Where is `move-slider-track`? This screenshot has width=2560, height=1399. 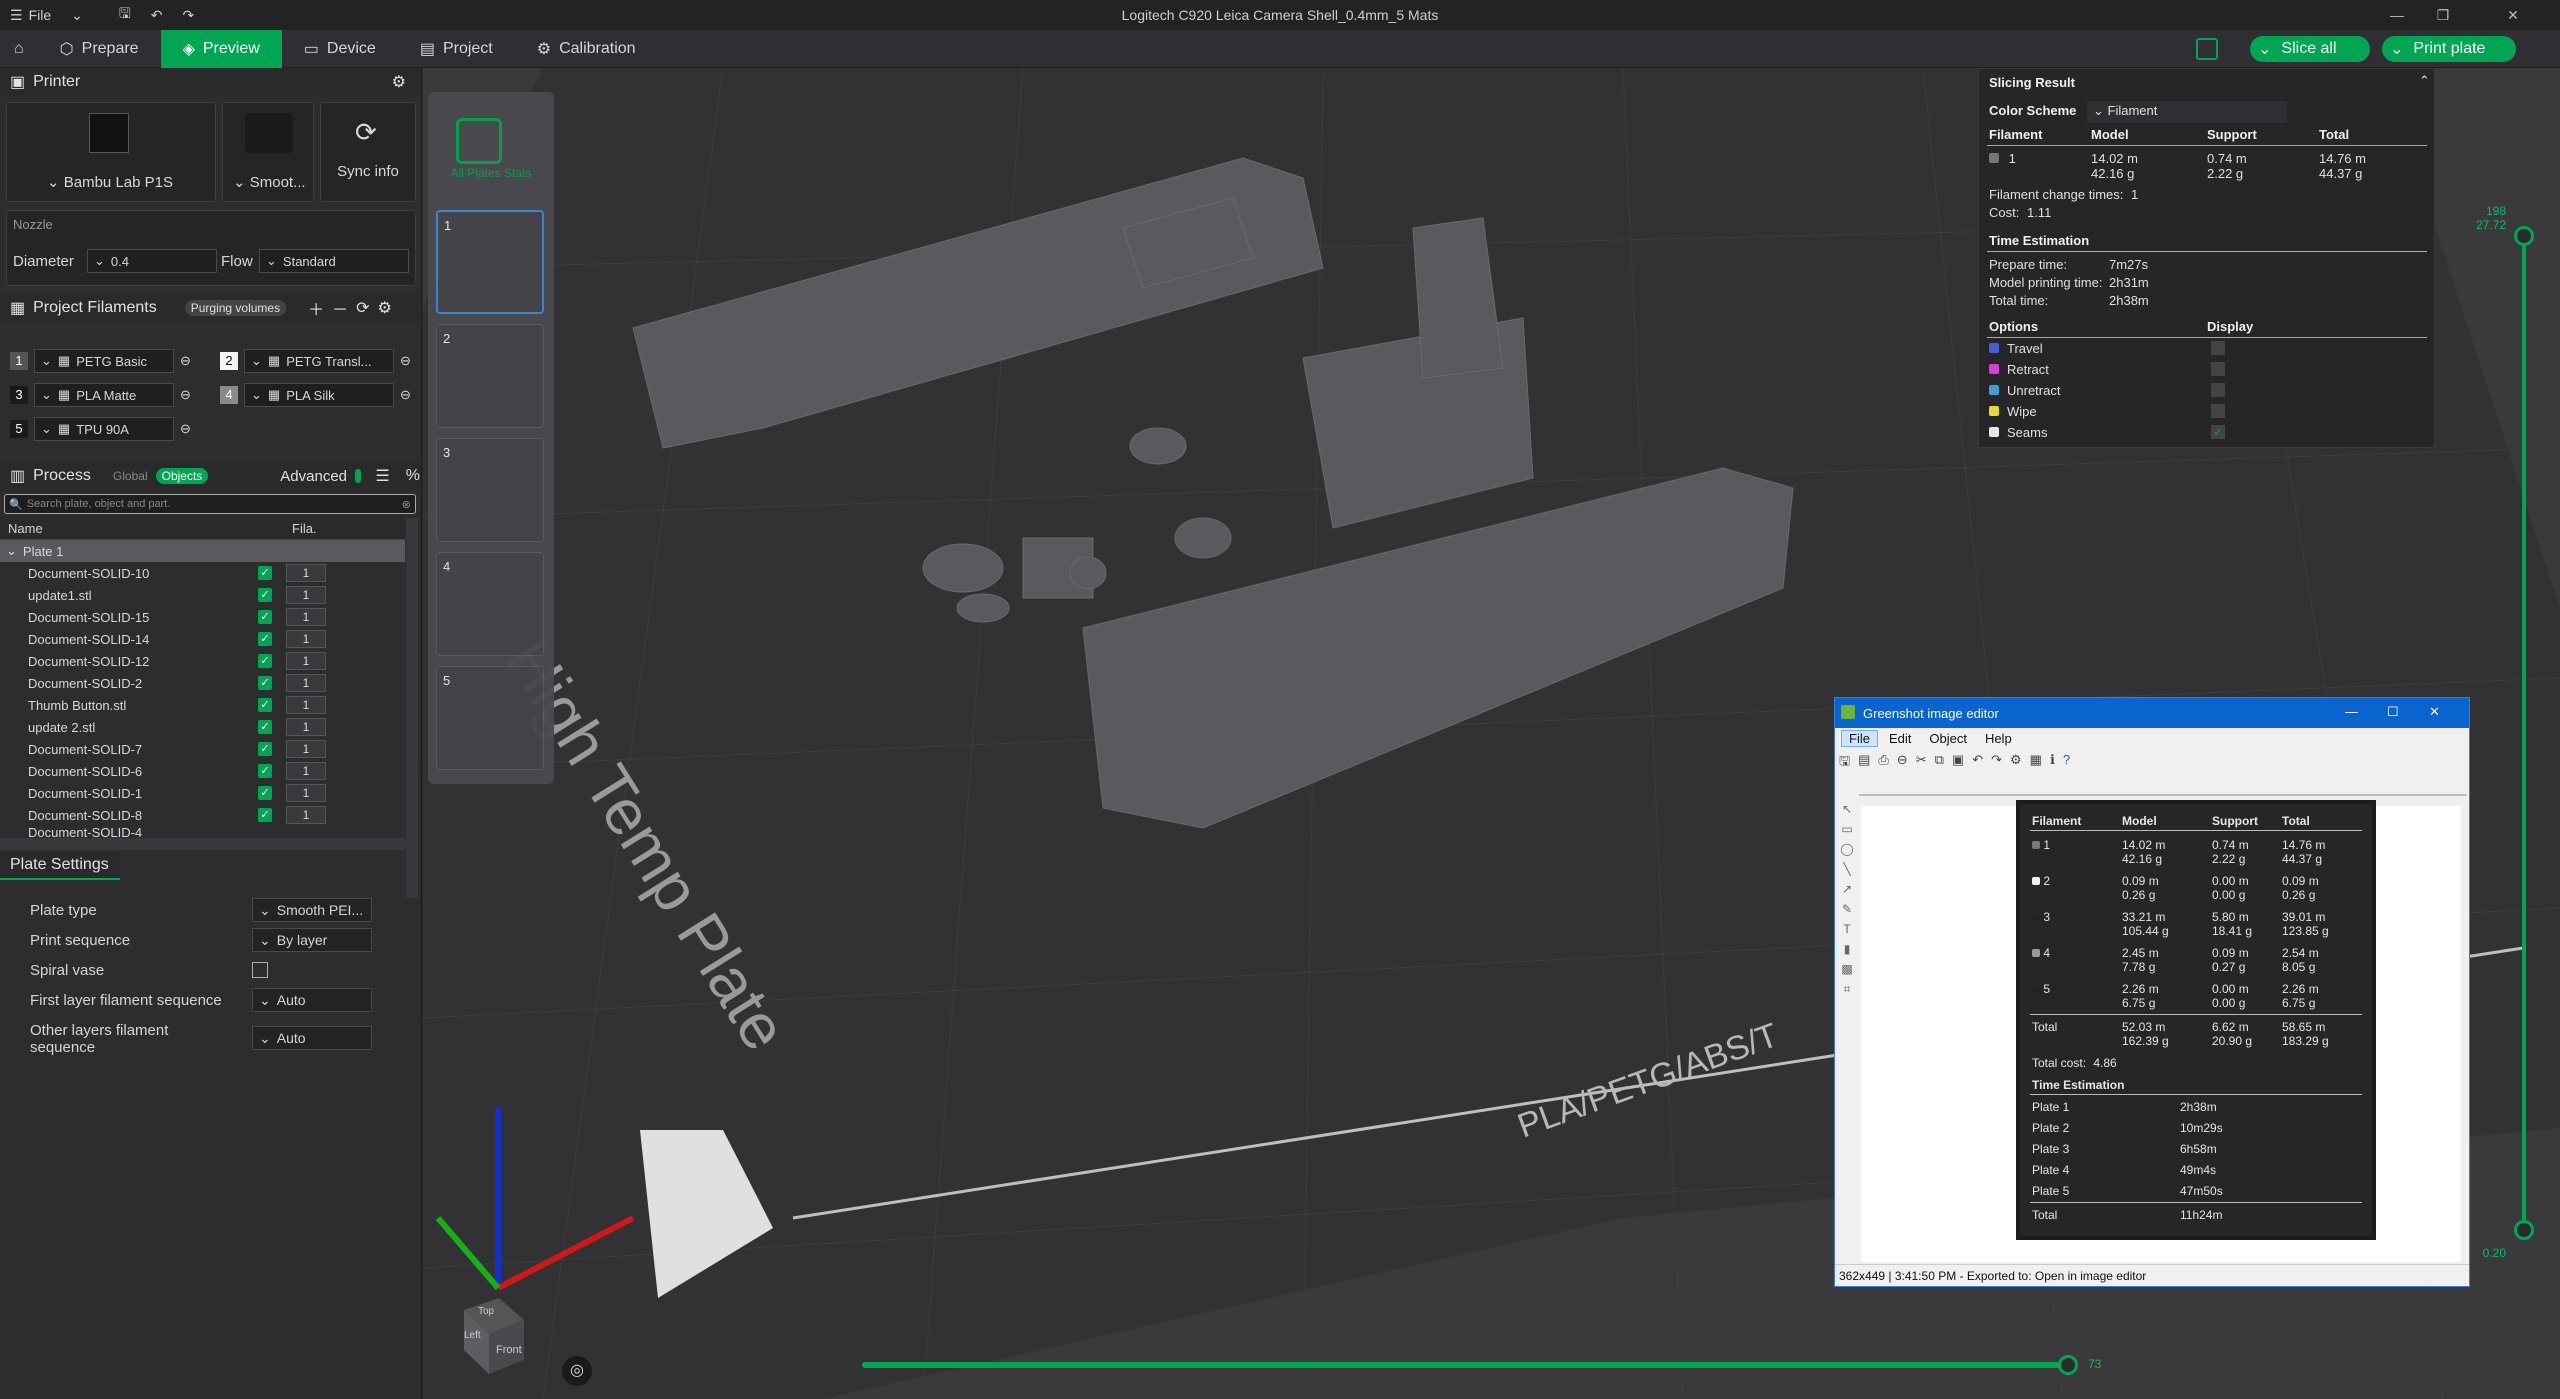
move-slider-track is located at coordinates (1467, 1365).